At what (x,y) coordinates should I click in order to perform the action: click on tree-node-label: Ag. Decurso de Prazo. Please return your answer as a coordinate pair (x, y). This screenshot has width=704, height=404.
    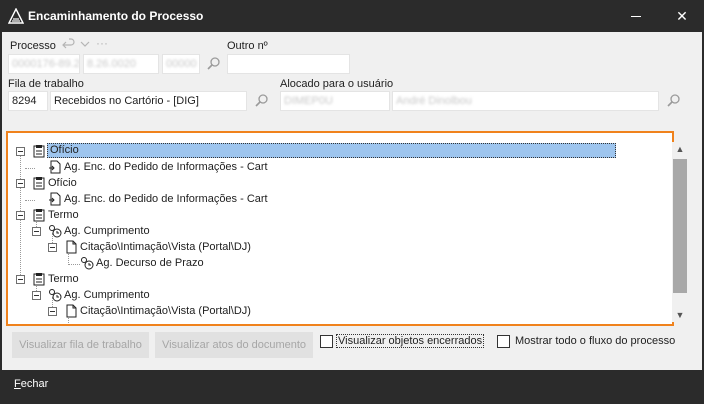
    Looking at the image, I should click on (150, 263).